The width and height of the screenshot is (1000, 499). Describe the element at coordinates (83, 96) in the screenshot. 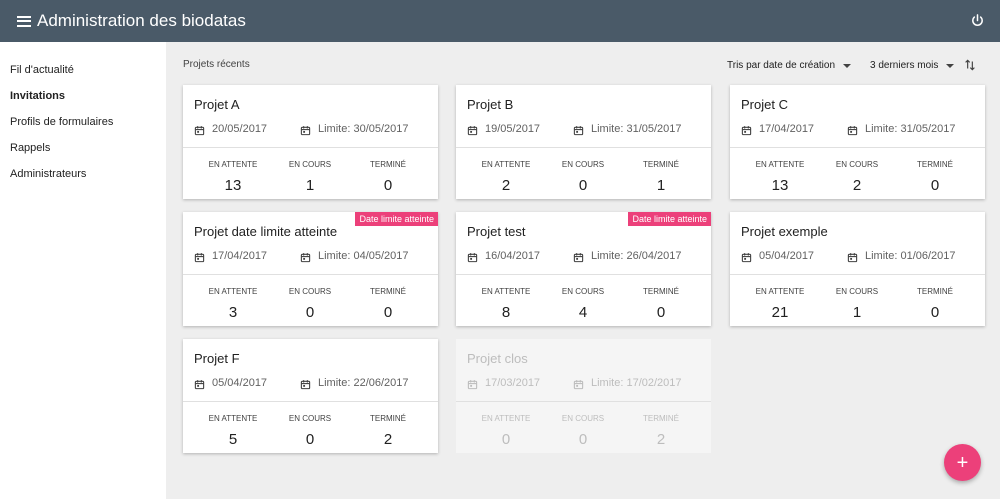

I see `sidebar-item-invitations: Invitations` at that location.